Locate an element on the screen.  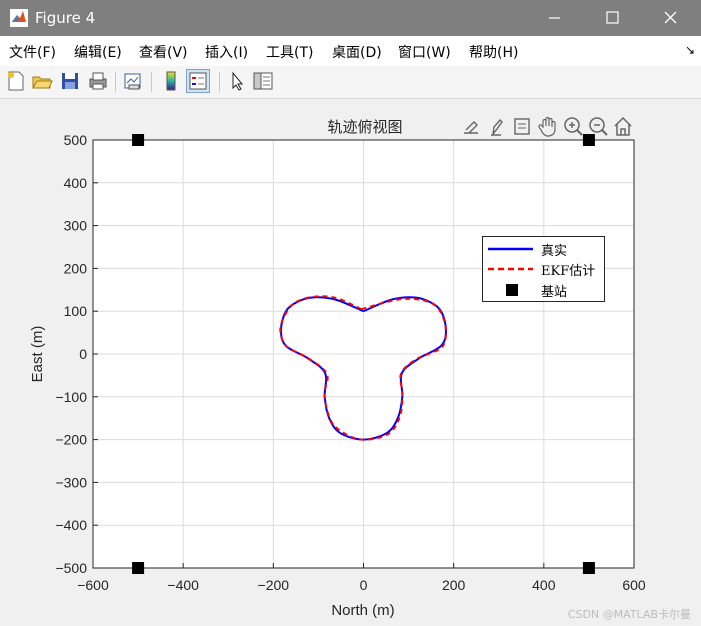
y-tick-label: 200 is located at coordinates (76, 268).